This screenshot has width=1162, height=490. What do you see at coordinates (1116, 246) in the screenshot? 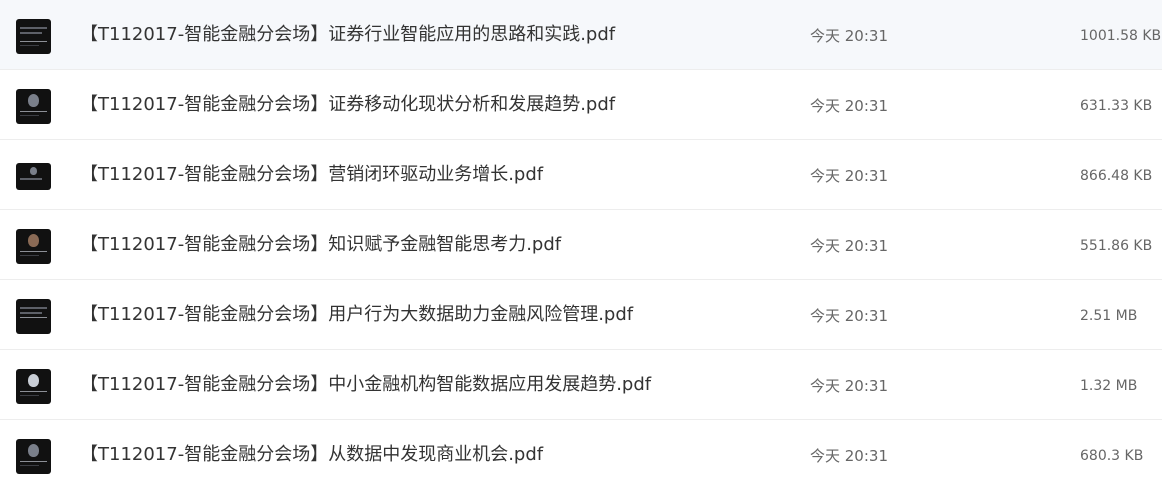
I see `file-size: 551.86 KB` at bounding box center [1116, 246].